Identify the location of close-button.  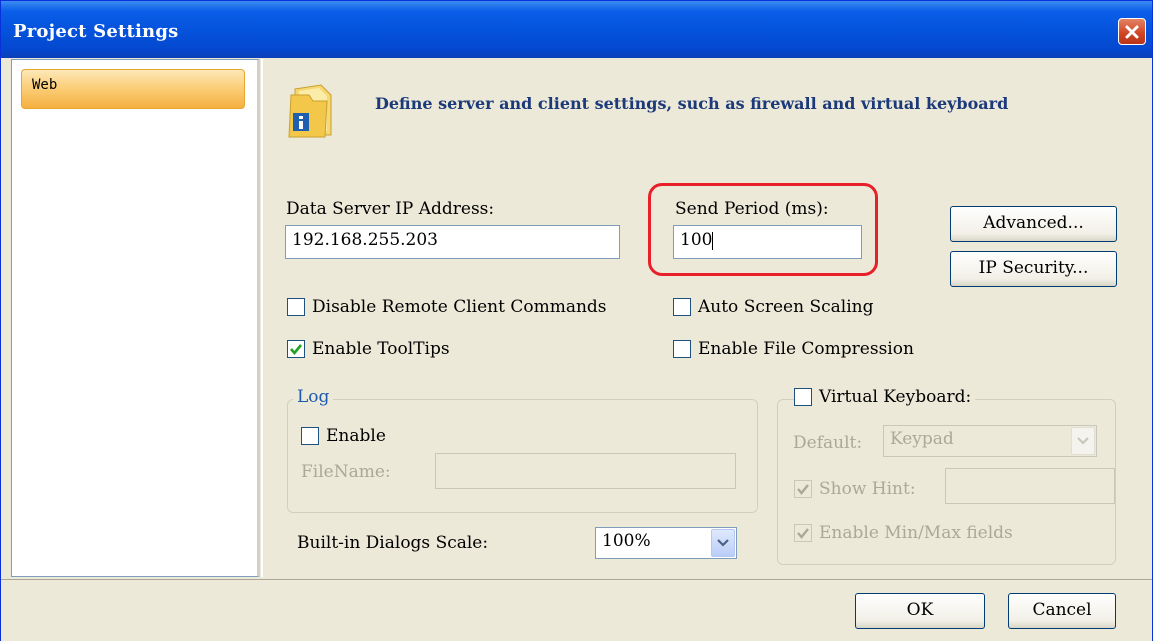
(1132, 31).